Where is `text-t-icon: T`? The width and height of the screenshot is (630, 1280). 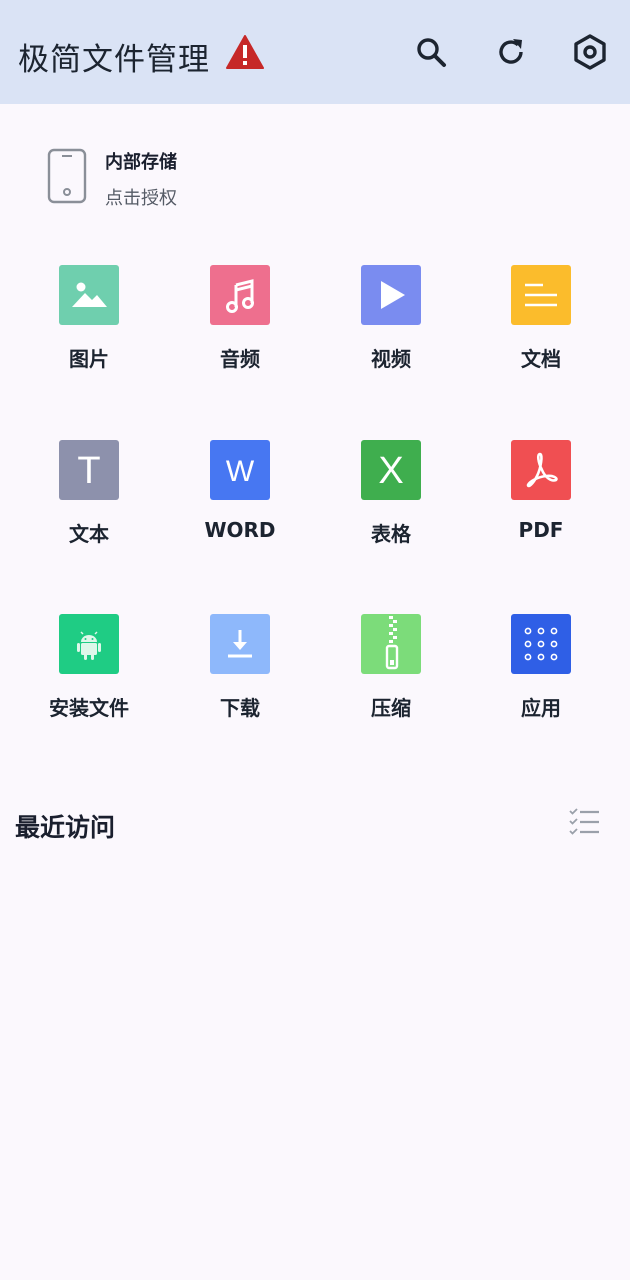
text-t-icon: T is located at coordinates (89, 470).